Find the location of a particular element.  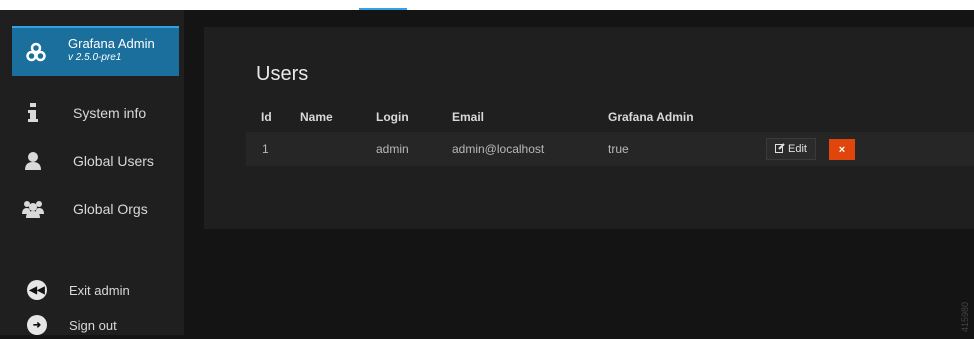

cell-login: admin is located at coordinates (392, 149).